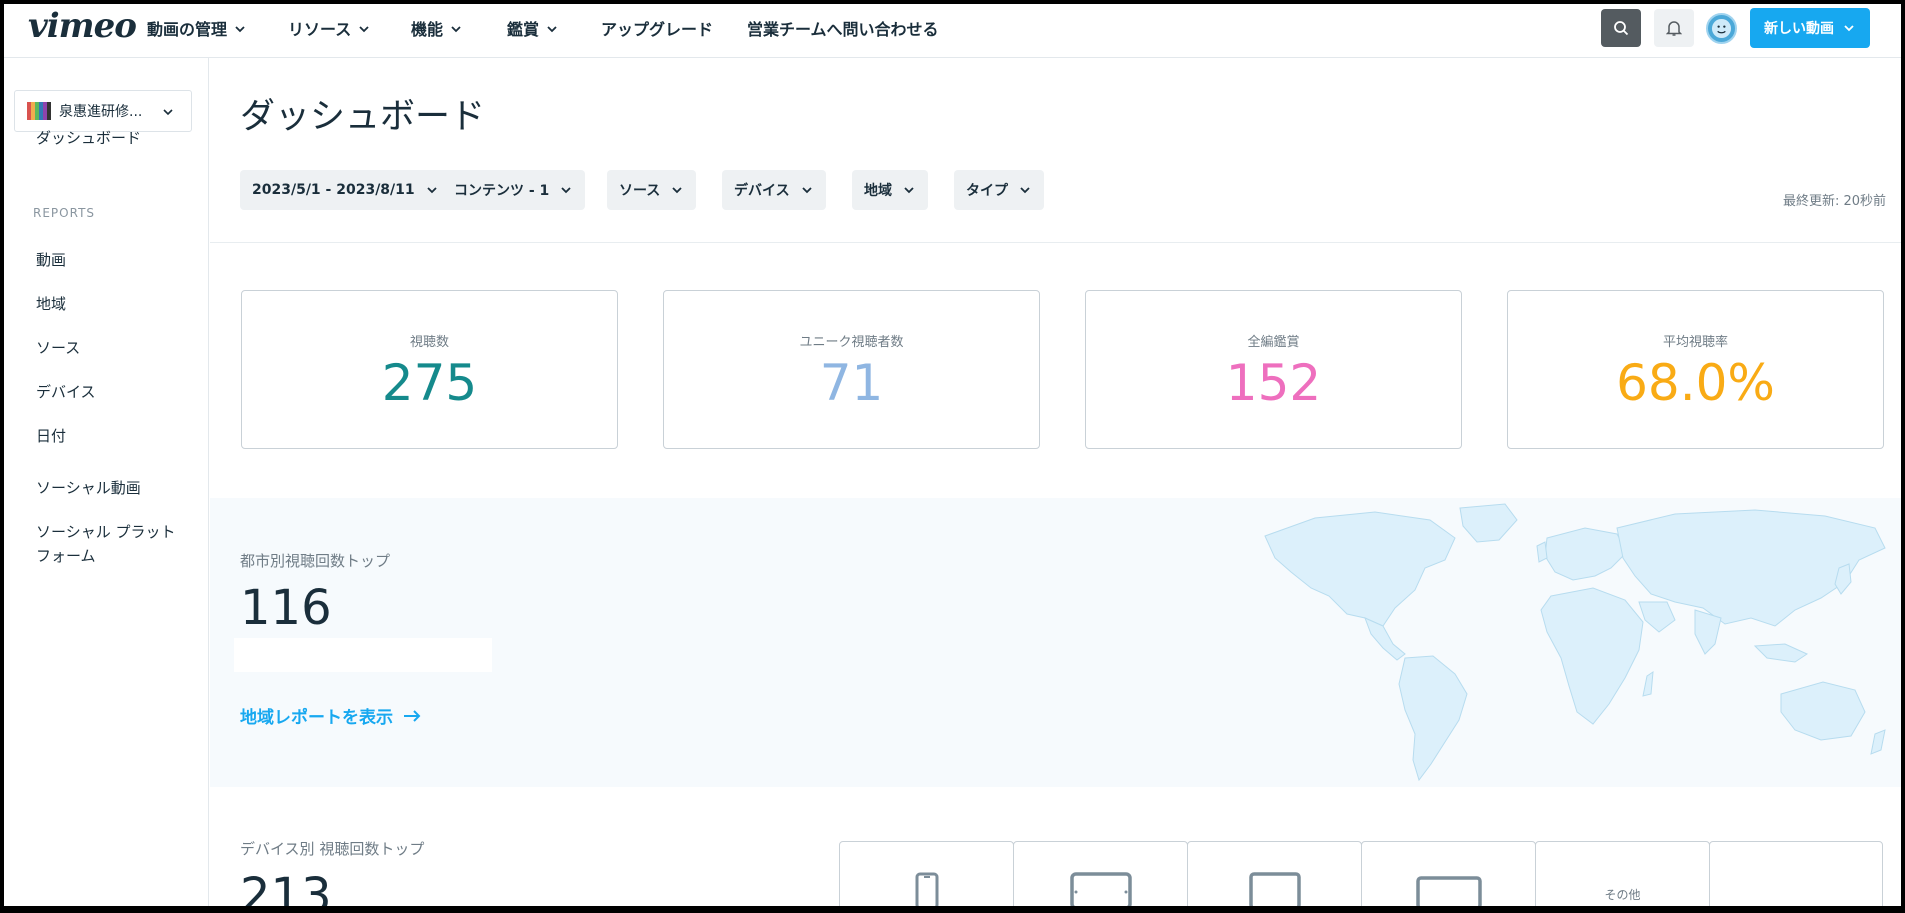 The width and height of the screenshot is (1905, 913). Describe the element at coordinates (762, 191) in the screenshot. I see `filter-device-label: デバイス` at that location.